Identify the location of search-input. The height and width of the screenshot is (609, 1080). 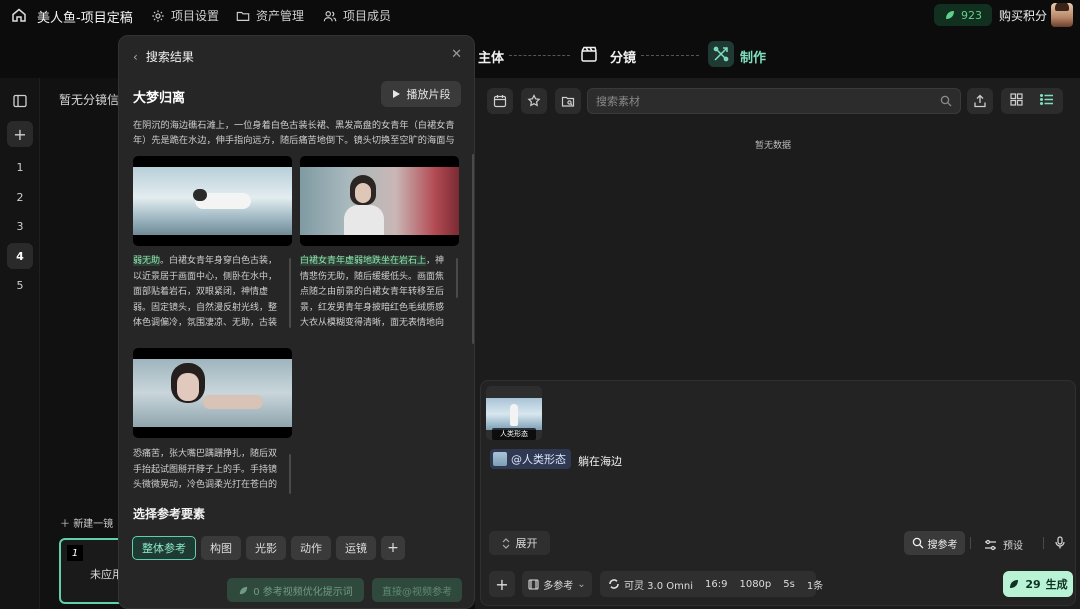
(761, 101).